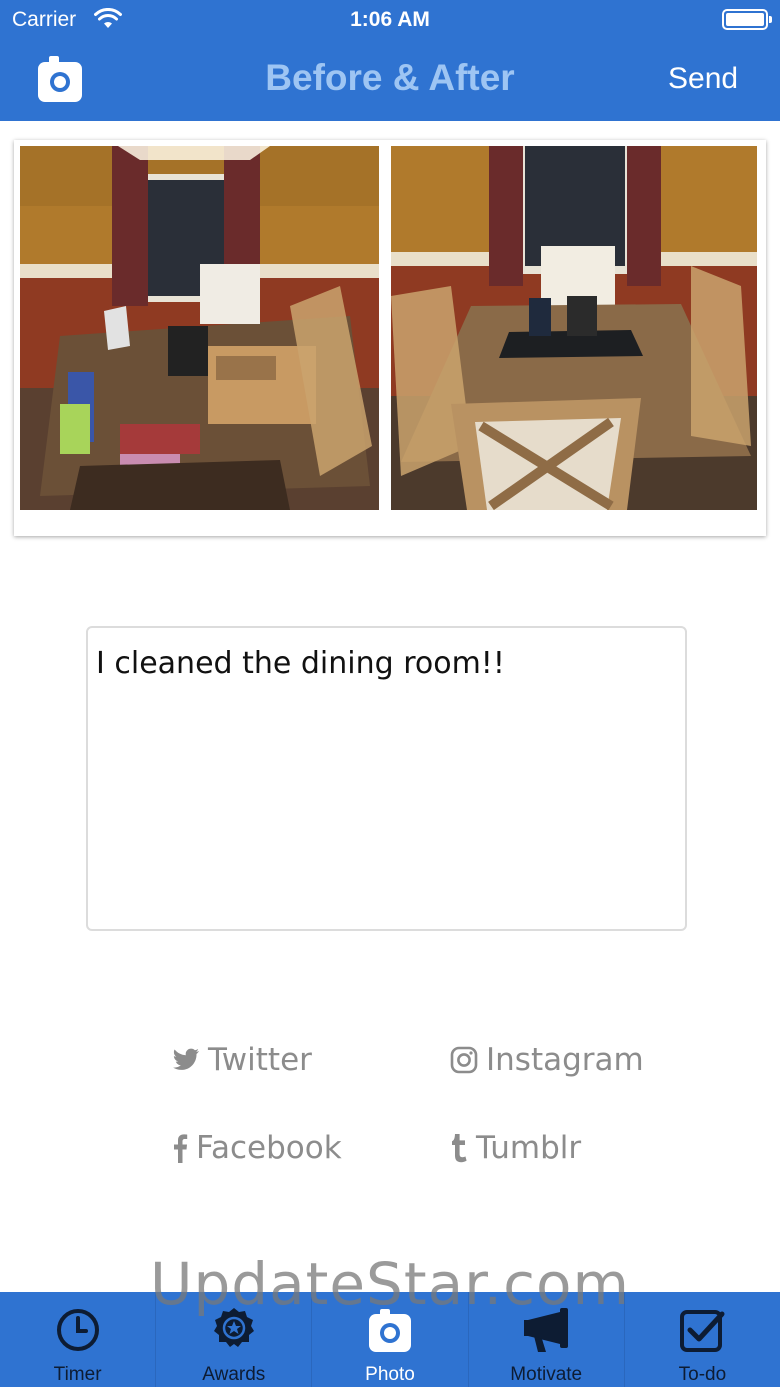 This screenshot has width=780, height=1387. I want to click on share-twitter-label: Twitter, so click(260, 1060).